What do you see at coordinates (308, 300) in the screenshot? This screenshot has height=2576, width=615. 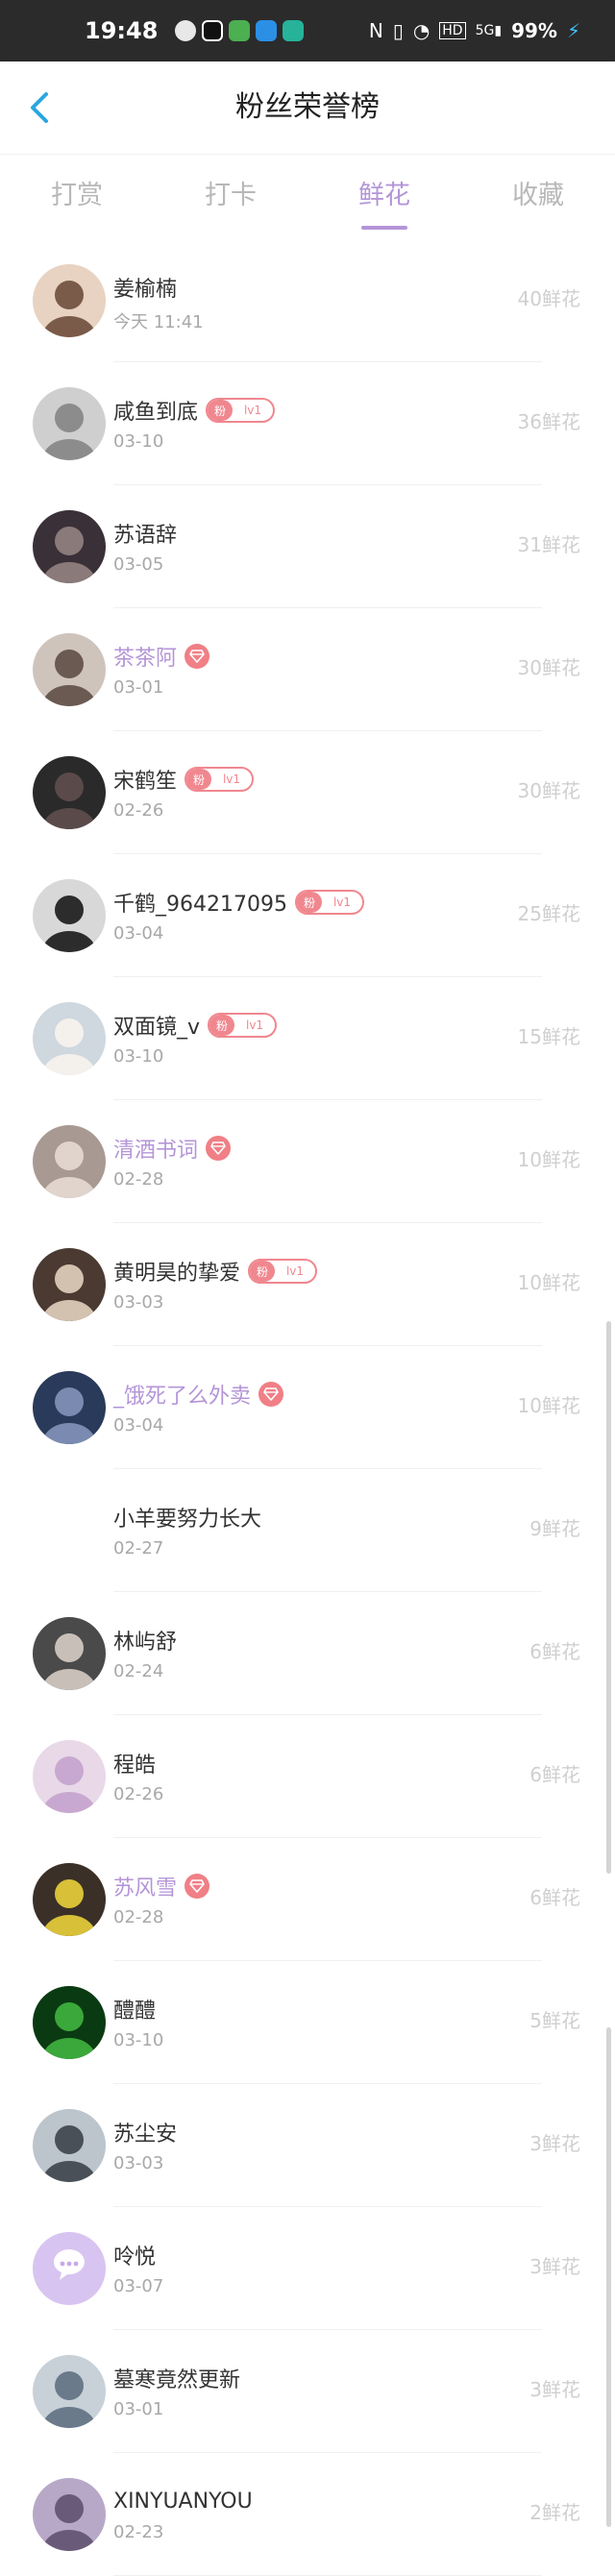 I see `list-item: 姜榆楠 今天 11:41 40鲜花` at bounding box center [308, 300].